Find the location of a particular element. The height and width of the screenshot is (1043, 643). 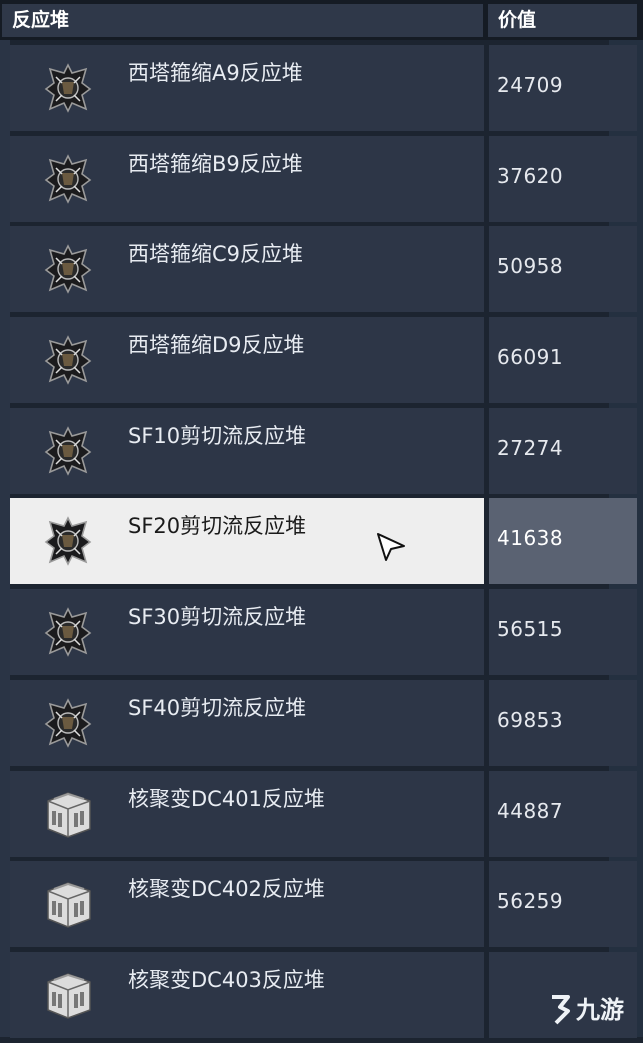

reactor-name-cell: 西塔箍缩C9反应堆 is located at coordinates (247, 269).